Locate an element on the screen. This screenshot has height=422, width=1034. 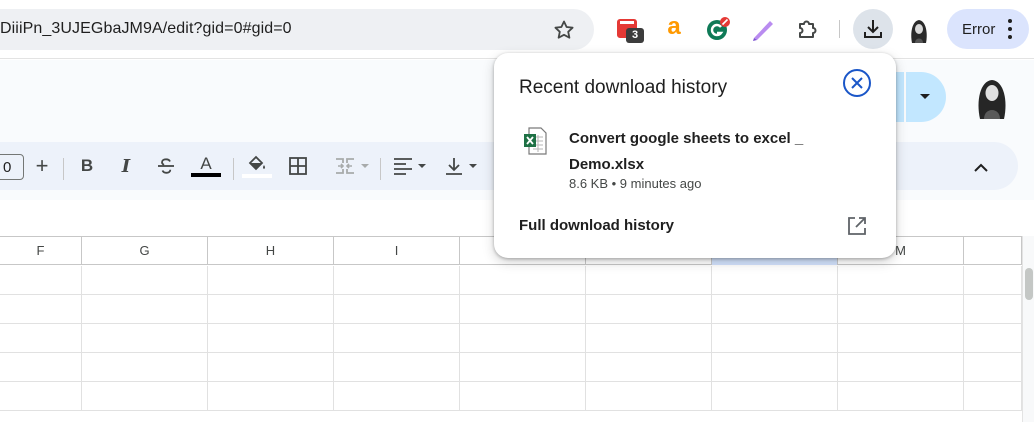
text-color-button: A is located at coordinates (206, 166).